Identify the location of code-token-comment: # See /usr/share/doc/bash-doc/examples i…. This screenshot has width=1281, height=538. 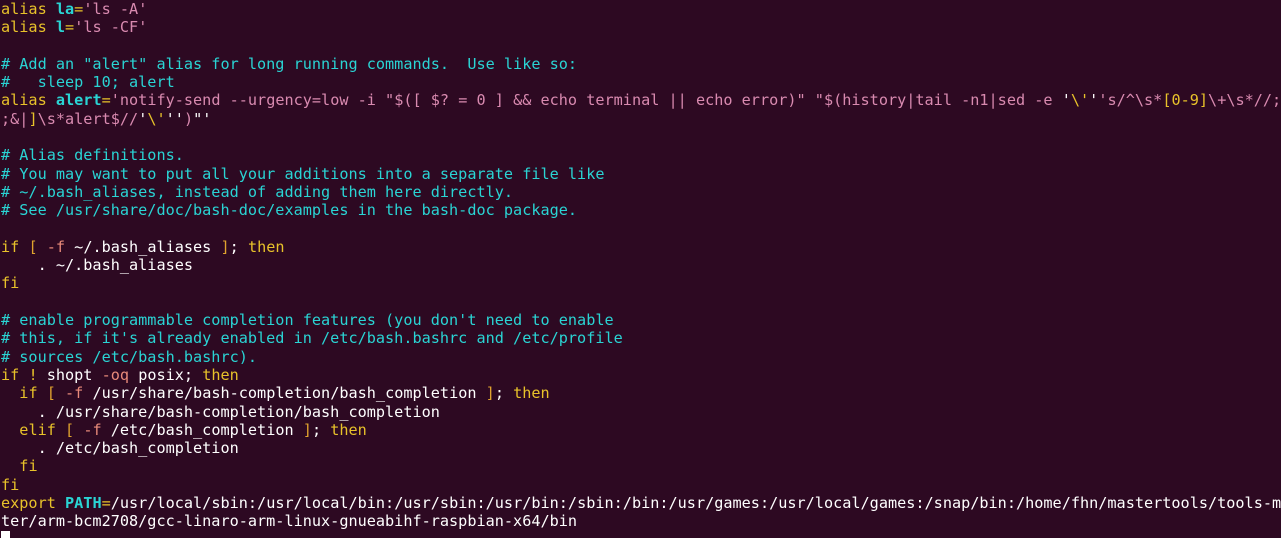
(289, 210).